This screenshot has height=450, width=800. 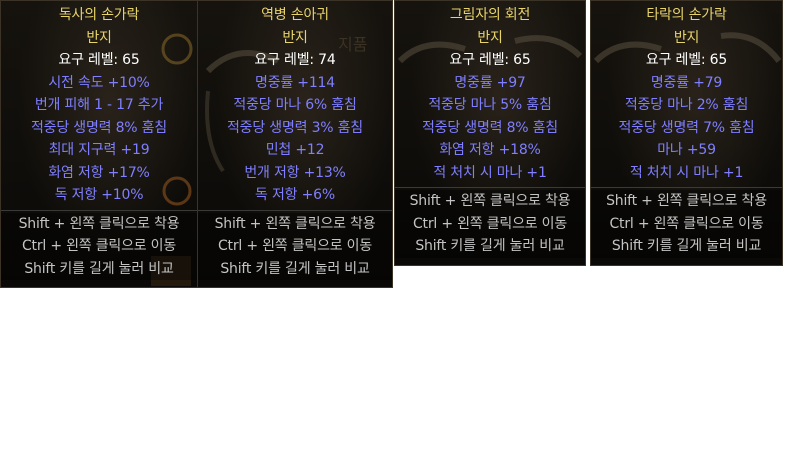 What do you see at coordinates (686, 127) in the screenshot?
I see `affix: 적중당 생명력 7% 훔침` at bounding box center [686, 127].